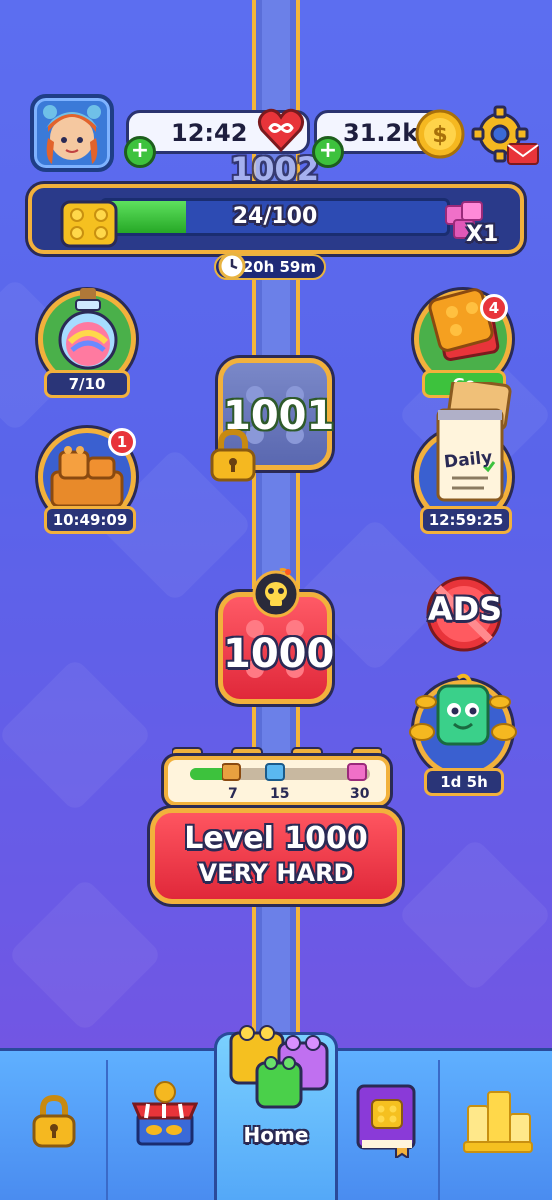  What do you see at coordinates (89, 223) in the screenshot?
I see `yellow-block-icon` at bounding box center [89, 223].